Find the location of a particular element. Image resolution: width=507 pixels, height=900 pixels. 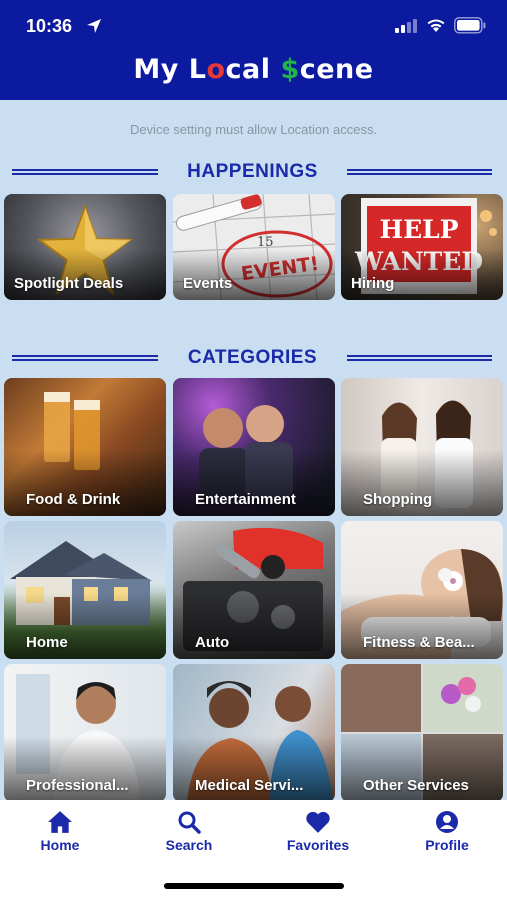

tab-label: Profile is located at coordinates (447, 845).